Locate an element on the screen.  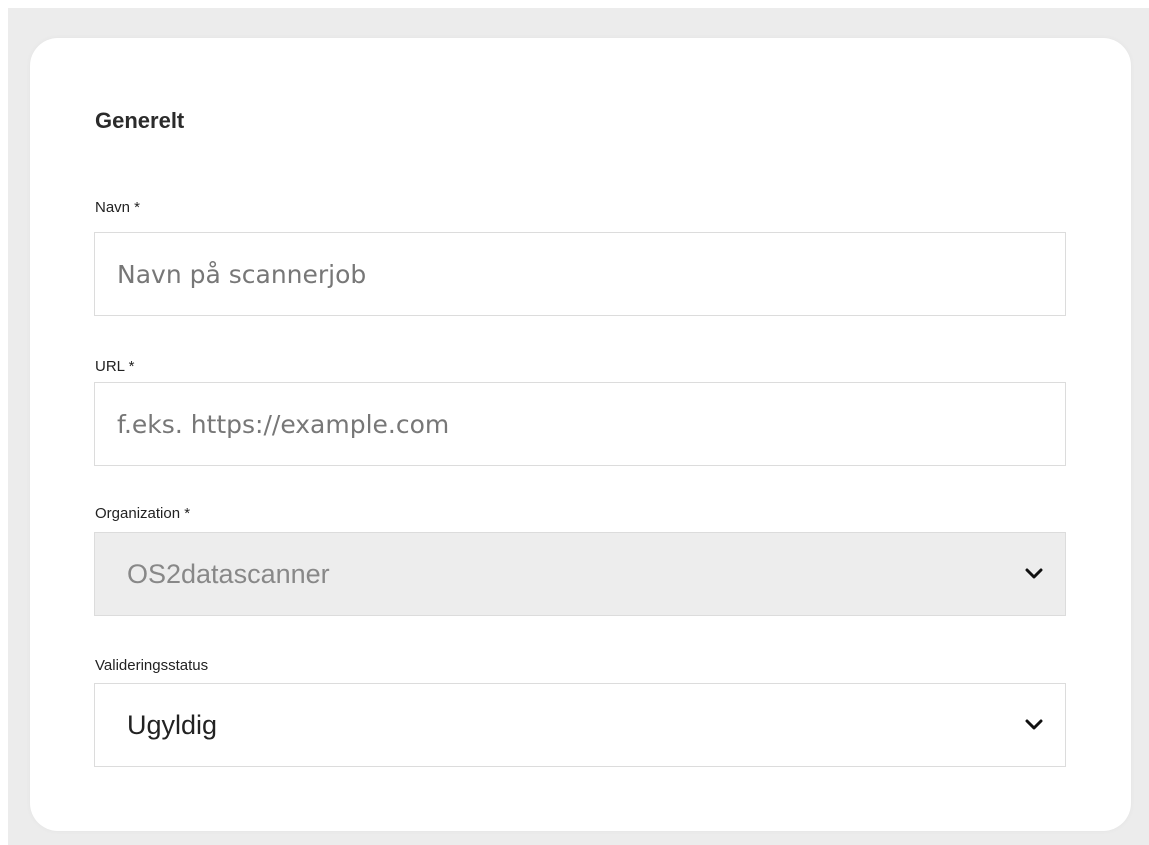
section-title: Generelt is located at coordinates (140, 120).